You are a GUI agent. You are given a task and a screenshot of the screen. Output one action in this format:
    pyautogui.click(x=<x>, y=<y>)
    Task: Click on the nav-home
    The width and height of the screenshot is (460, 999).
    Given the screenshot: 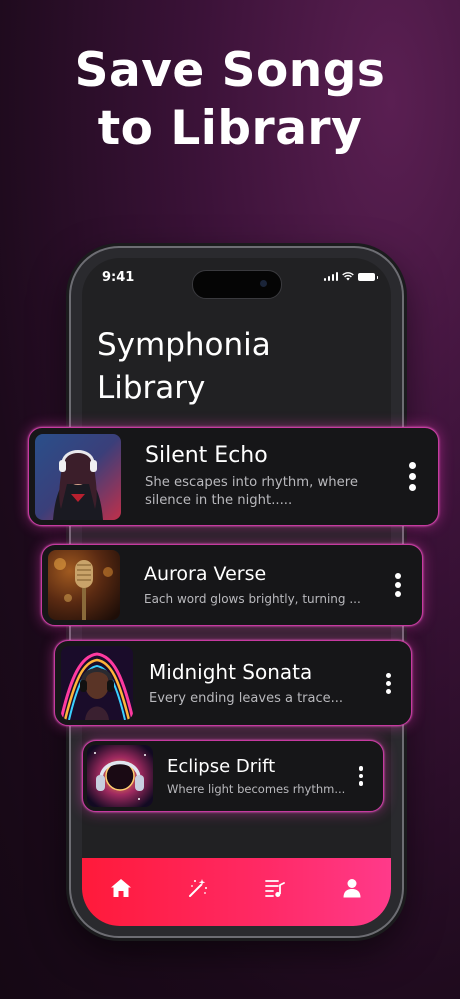 What is the action you would take?
    pyautogui.click(x=121, y=888)
    